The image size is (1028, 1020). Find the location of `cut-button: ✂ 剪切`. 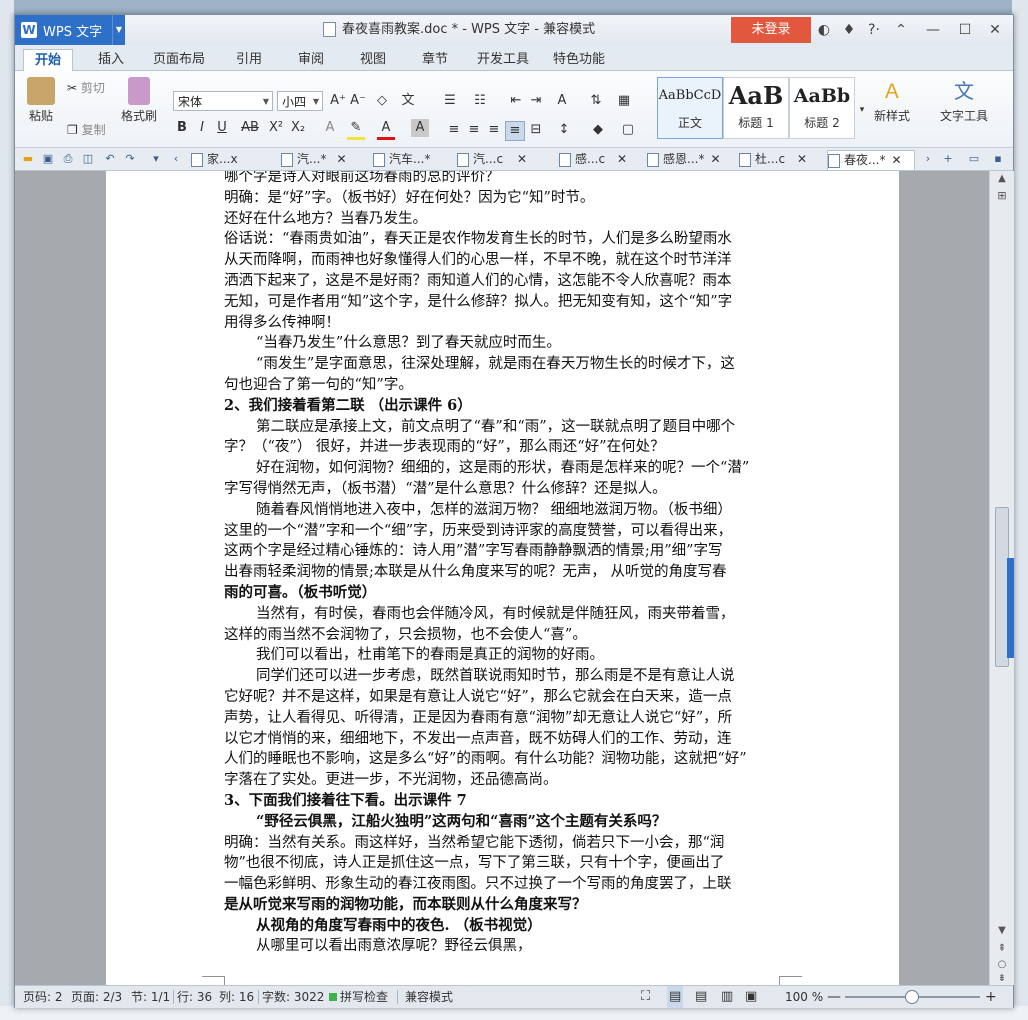

cut-button: ✂ 剪切 is located at coordinates (91, 87).